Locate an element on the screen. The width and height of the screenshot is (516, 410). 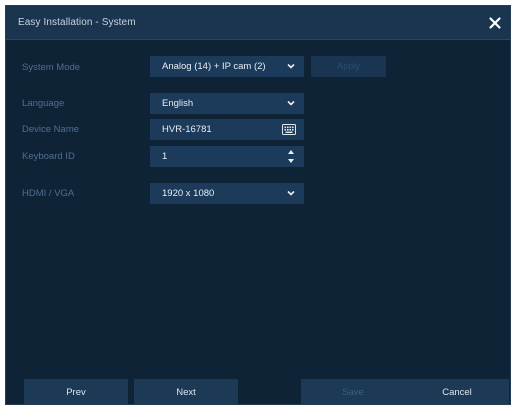
system-mode-dropdown: Analog (14) + IP cam (2) is located at coordinates (227, 66).